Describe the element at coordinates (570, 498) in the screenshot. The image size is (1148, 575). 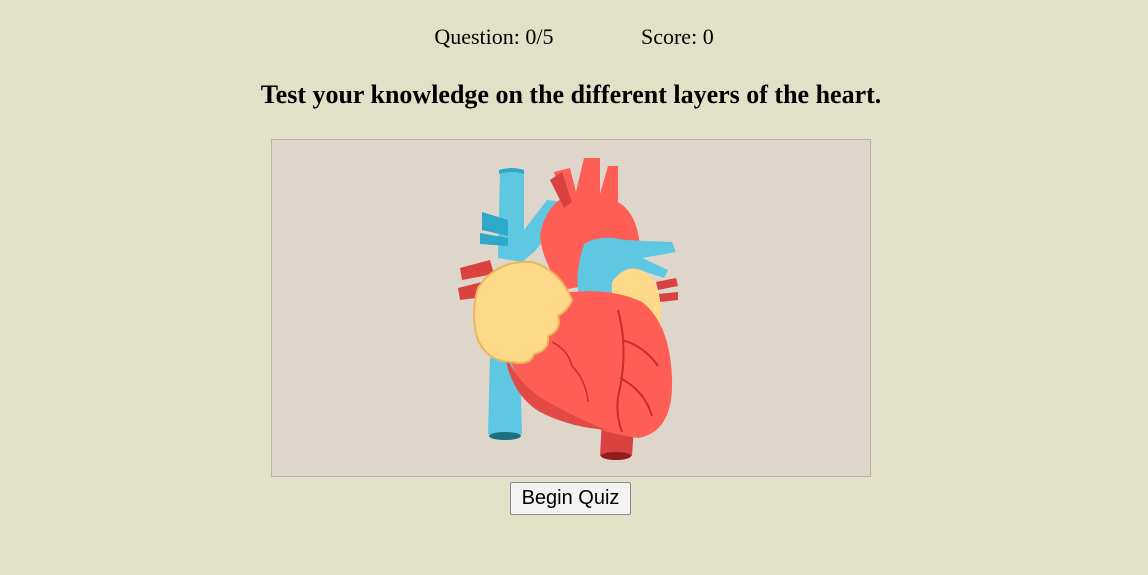
I see `begin-quiz-button: Begin Quiz` at that location.